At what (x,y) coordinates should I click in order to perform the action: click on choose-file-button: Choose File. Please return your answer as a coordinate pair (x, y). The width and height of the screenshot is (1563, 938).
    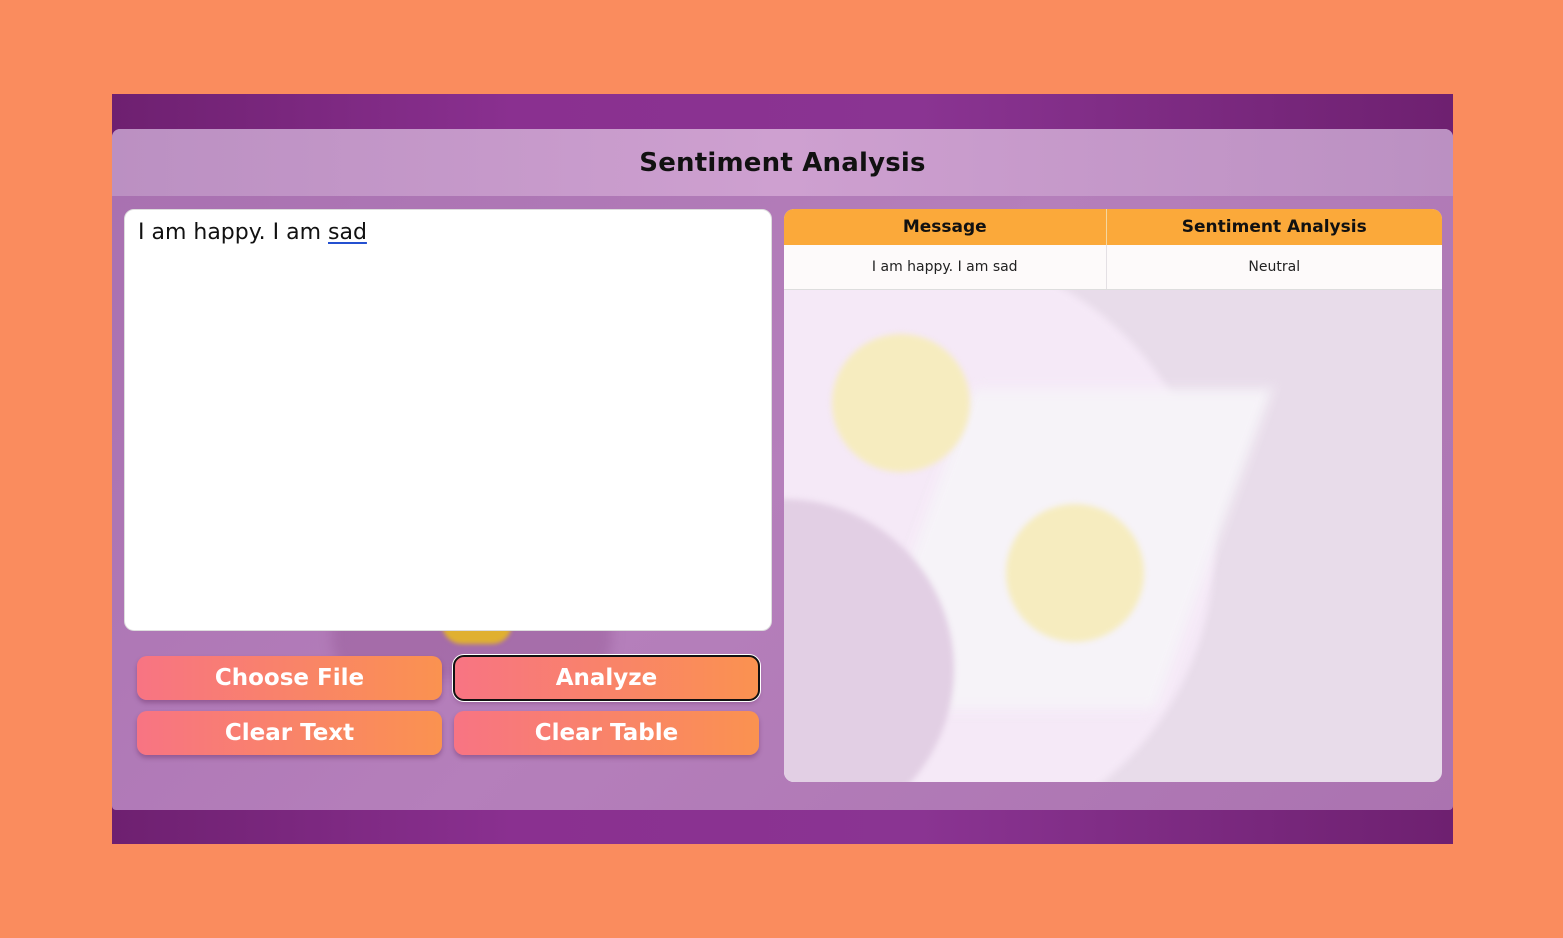
    Looking at the image, I should click on (289, 678).